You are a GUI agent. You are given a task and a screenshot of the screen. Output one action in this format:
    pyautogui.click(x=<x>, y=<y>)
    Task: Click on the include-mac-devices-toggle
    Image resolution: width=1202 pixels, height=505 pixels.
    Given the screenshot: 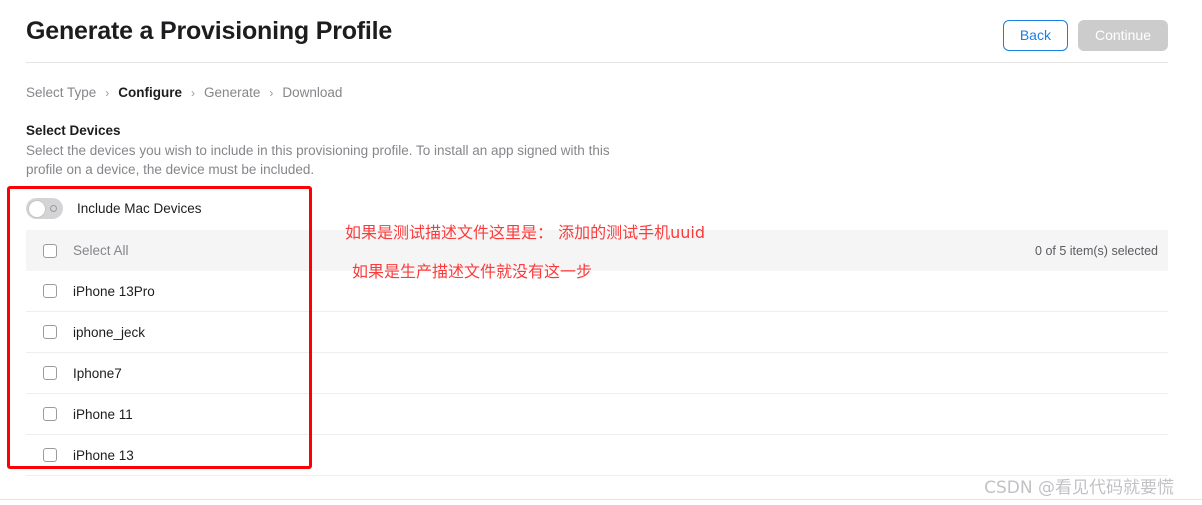 What is the action you would take?
    pyautogui.click(x=44, y=208)
    